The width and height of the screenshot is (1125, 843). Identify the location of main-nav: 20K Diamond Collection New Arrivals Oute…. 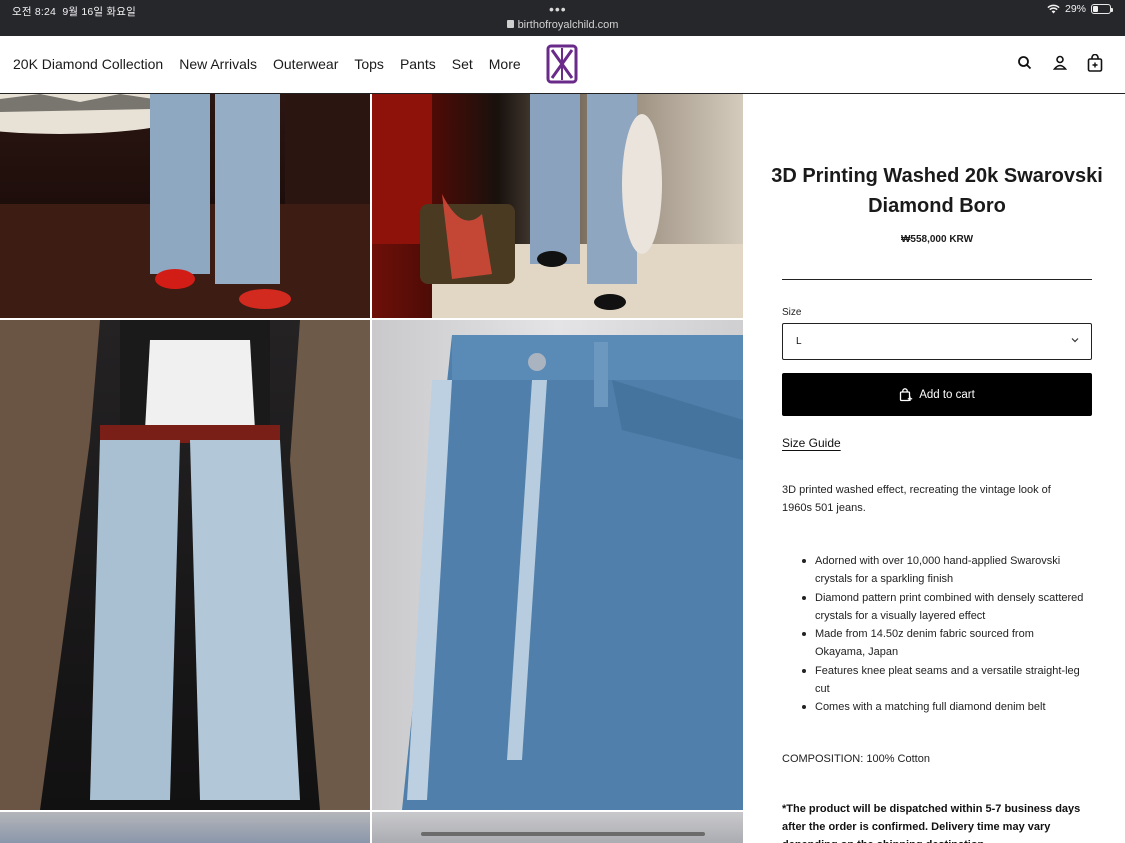
(275, 64).